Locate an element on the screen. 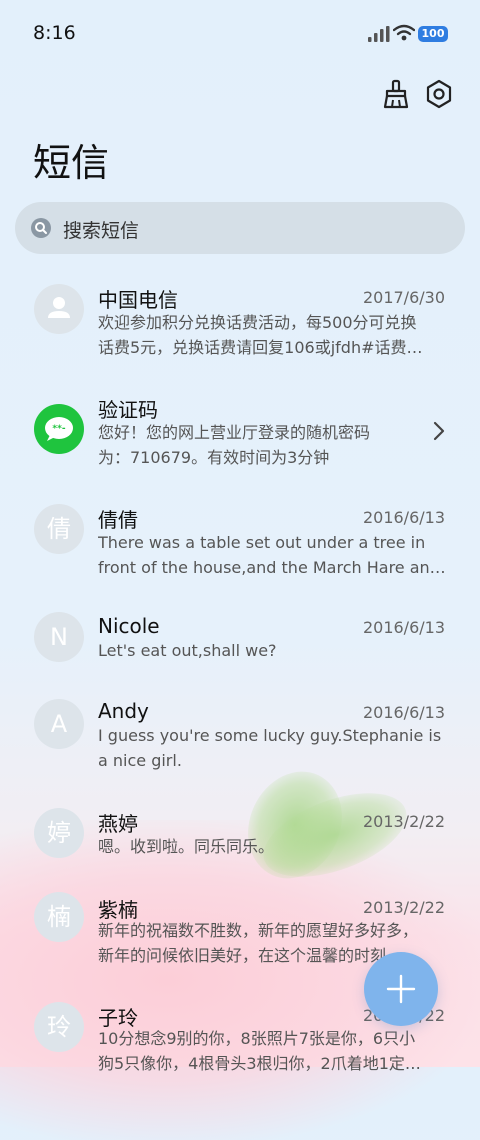 This screenshot has width=480, height=1140. search-icon is located at coordinates (41, 228).